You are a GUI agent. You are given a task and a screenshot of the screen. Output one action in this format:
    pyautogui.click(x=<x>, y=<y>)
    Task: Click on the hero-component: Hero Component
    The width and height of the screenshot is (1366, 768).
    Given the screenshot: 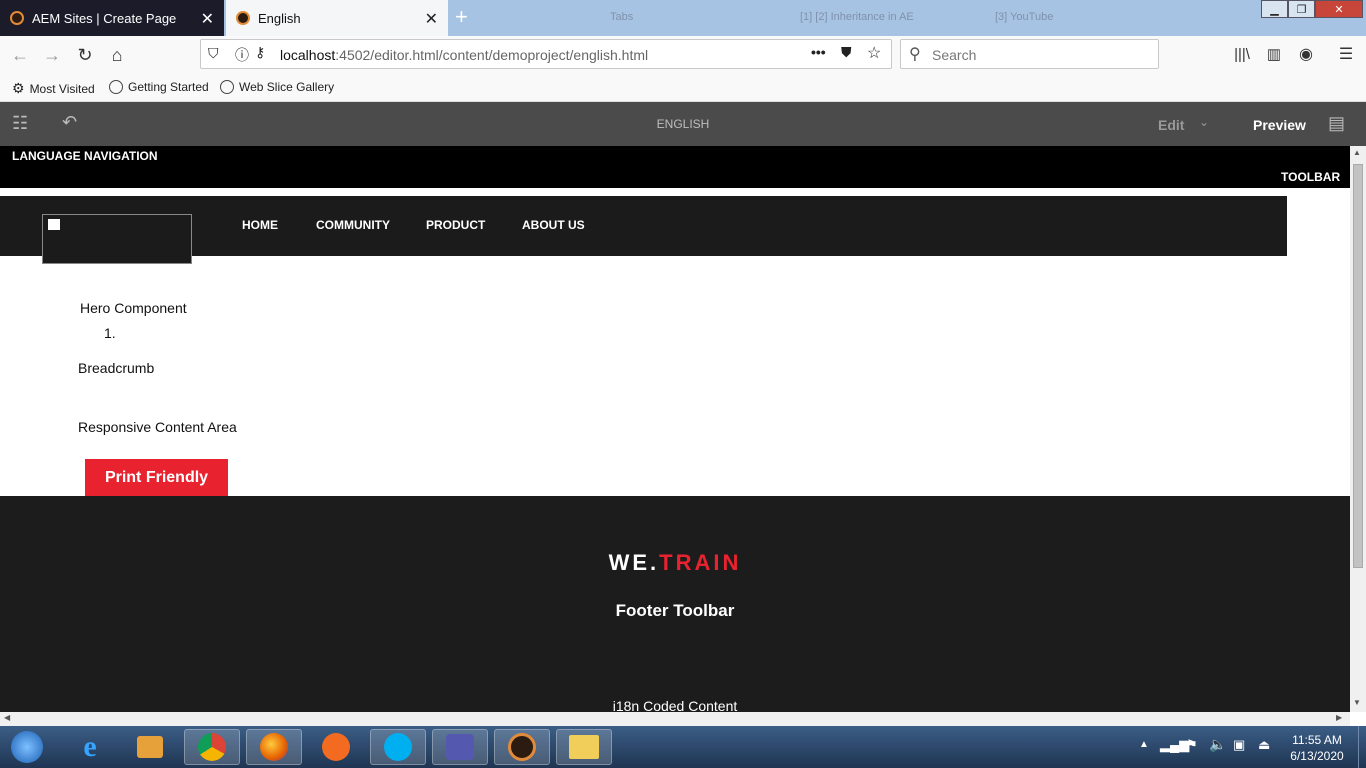 What is the action you would take?
    pyautogui.click(x=133, y=308)
    